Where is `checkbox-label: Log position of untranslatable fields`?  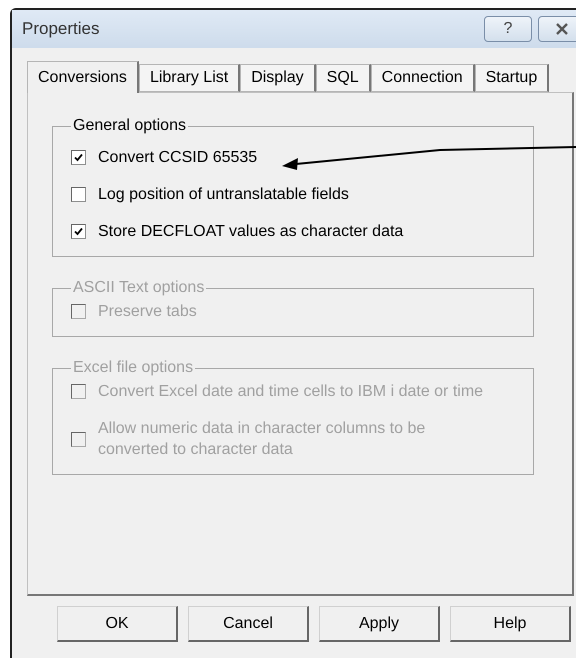 checkbox-label: Log position of untranslatable fields is located at coordinates (223, 195).